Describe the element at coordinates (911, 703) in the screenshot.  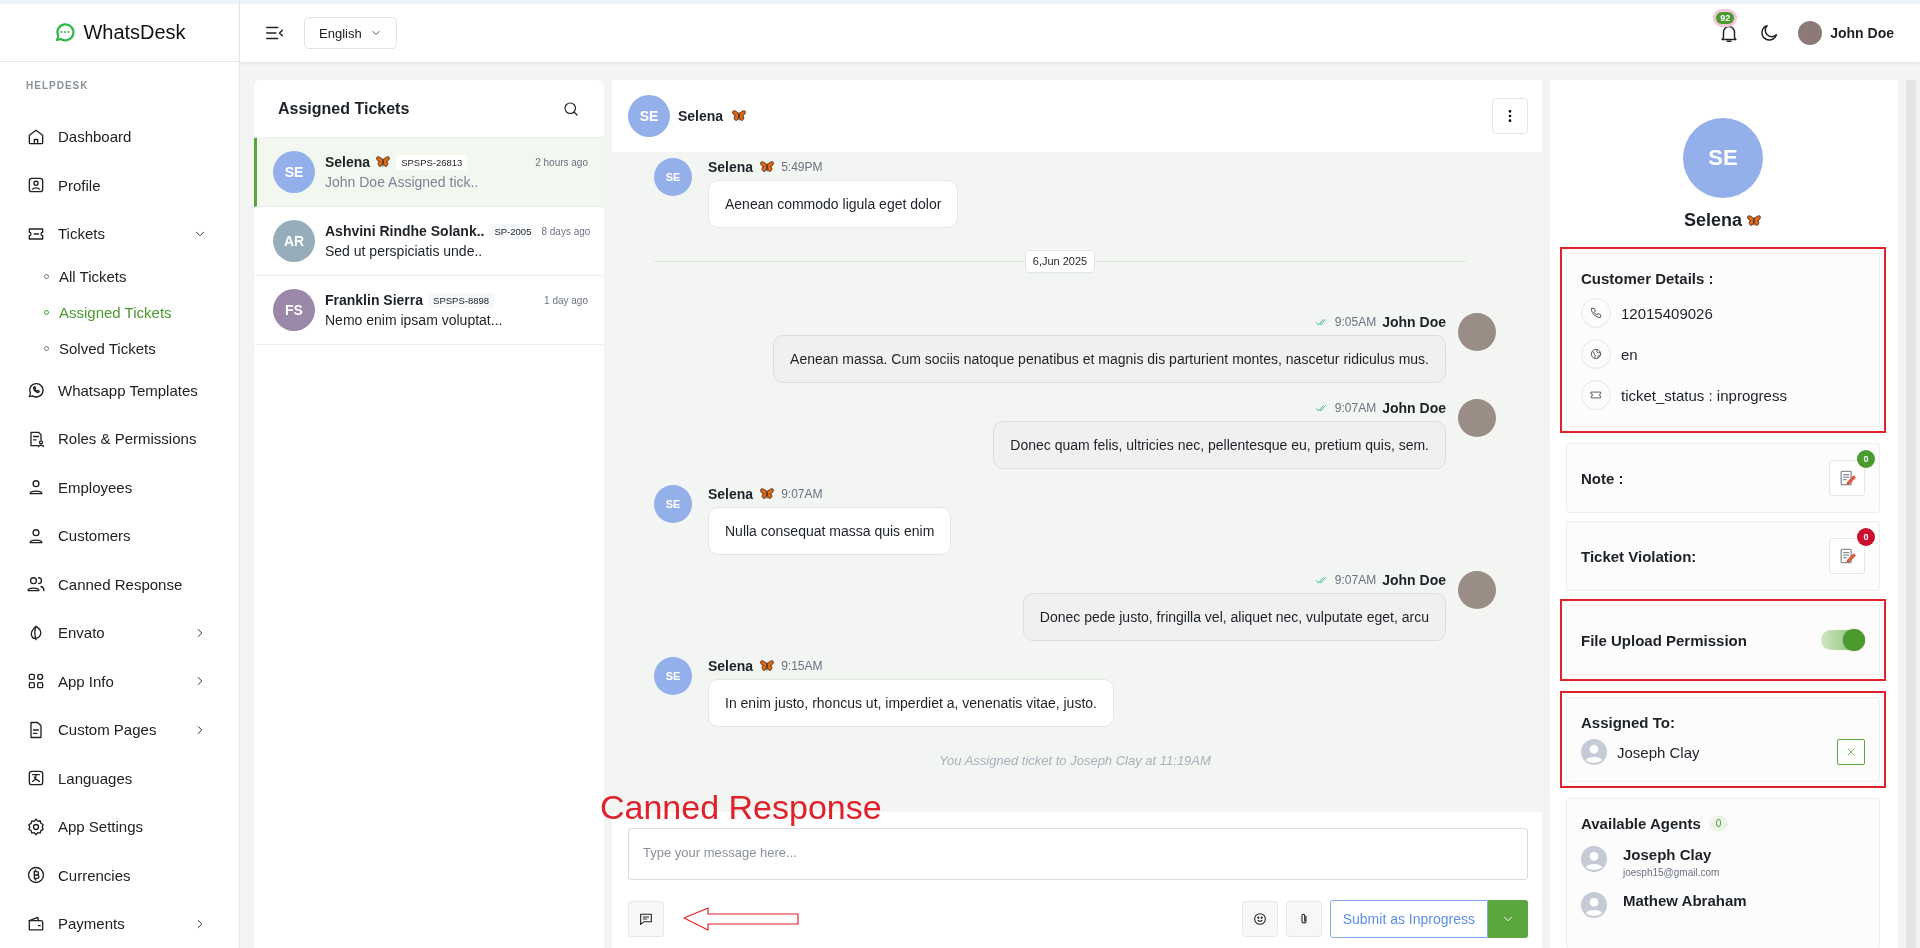
I see `message-bubble: In enim justo, rhoncus ut, imperdiet a, venenatis vitae, justo.` at that location.